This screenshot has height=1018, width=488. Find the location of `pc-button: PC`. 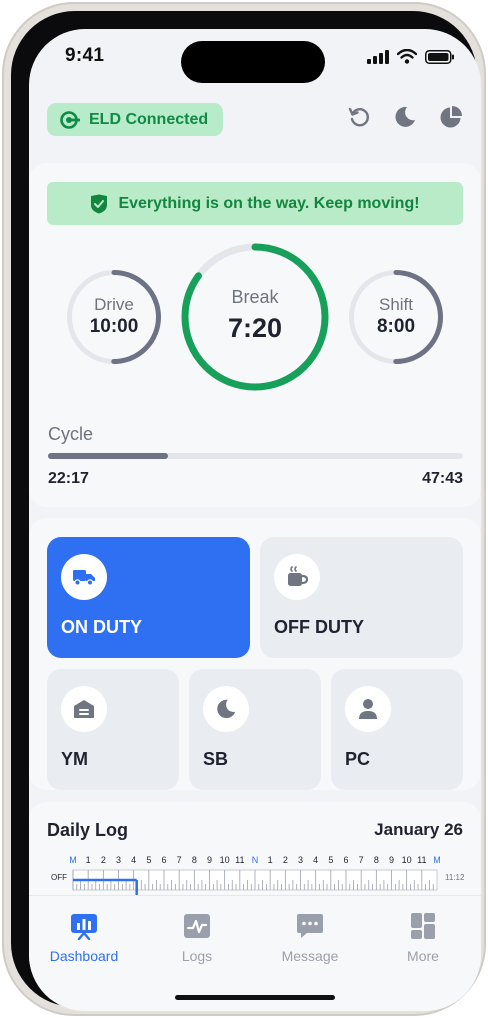

pc-button: PC is located at coordinates (397, 729).